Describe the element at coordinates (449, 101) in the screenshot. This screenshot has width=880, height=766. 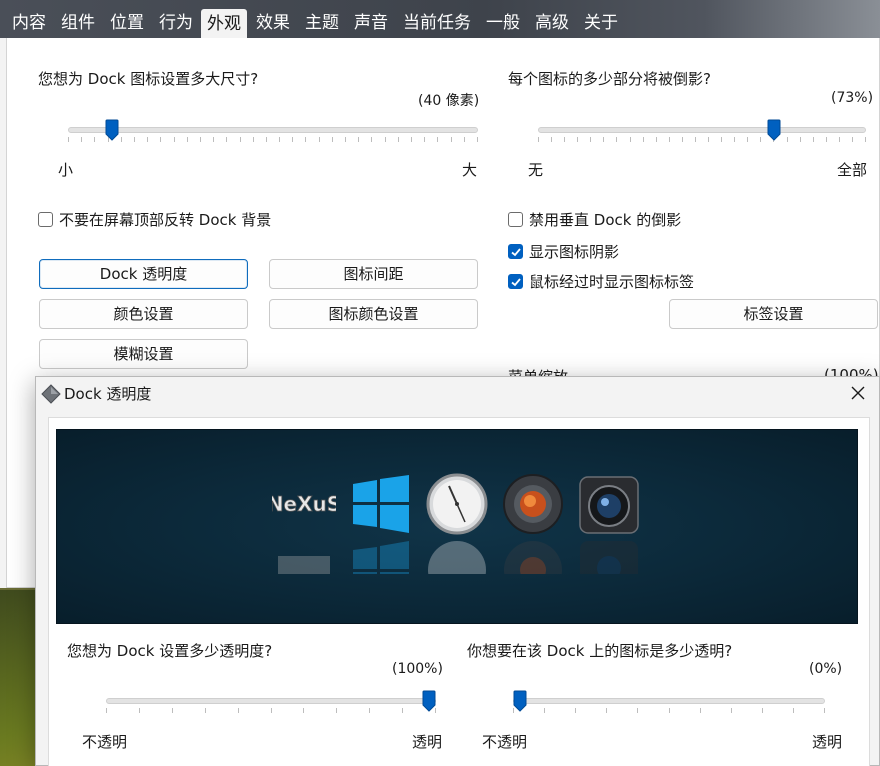
I see `size-value: (40 像素)` at that location.